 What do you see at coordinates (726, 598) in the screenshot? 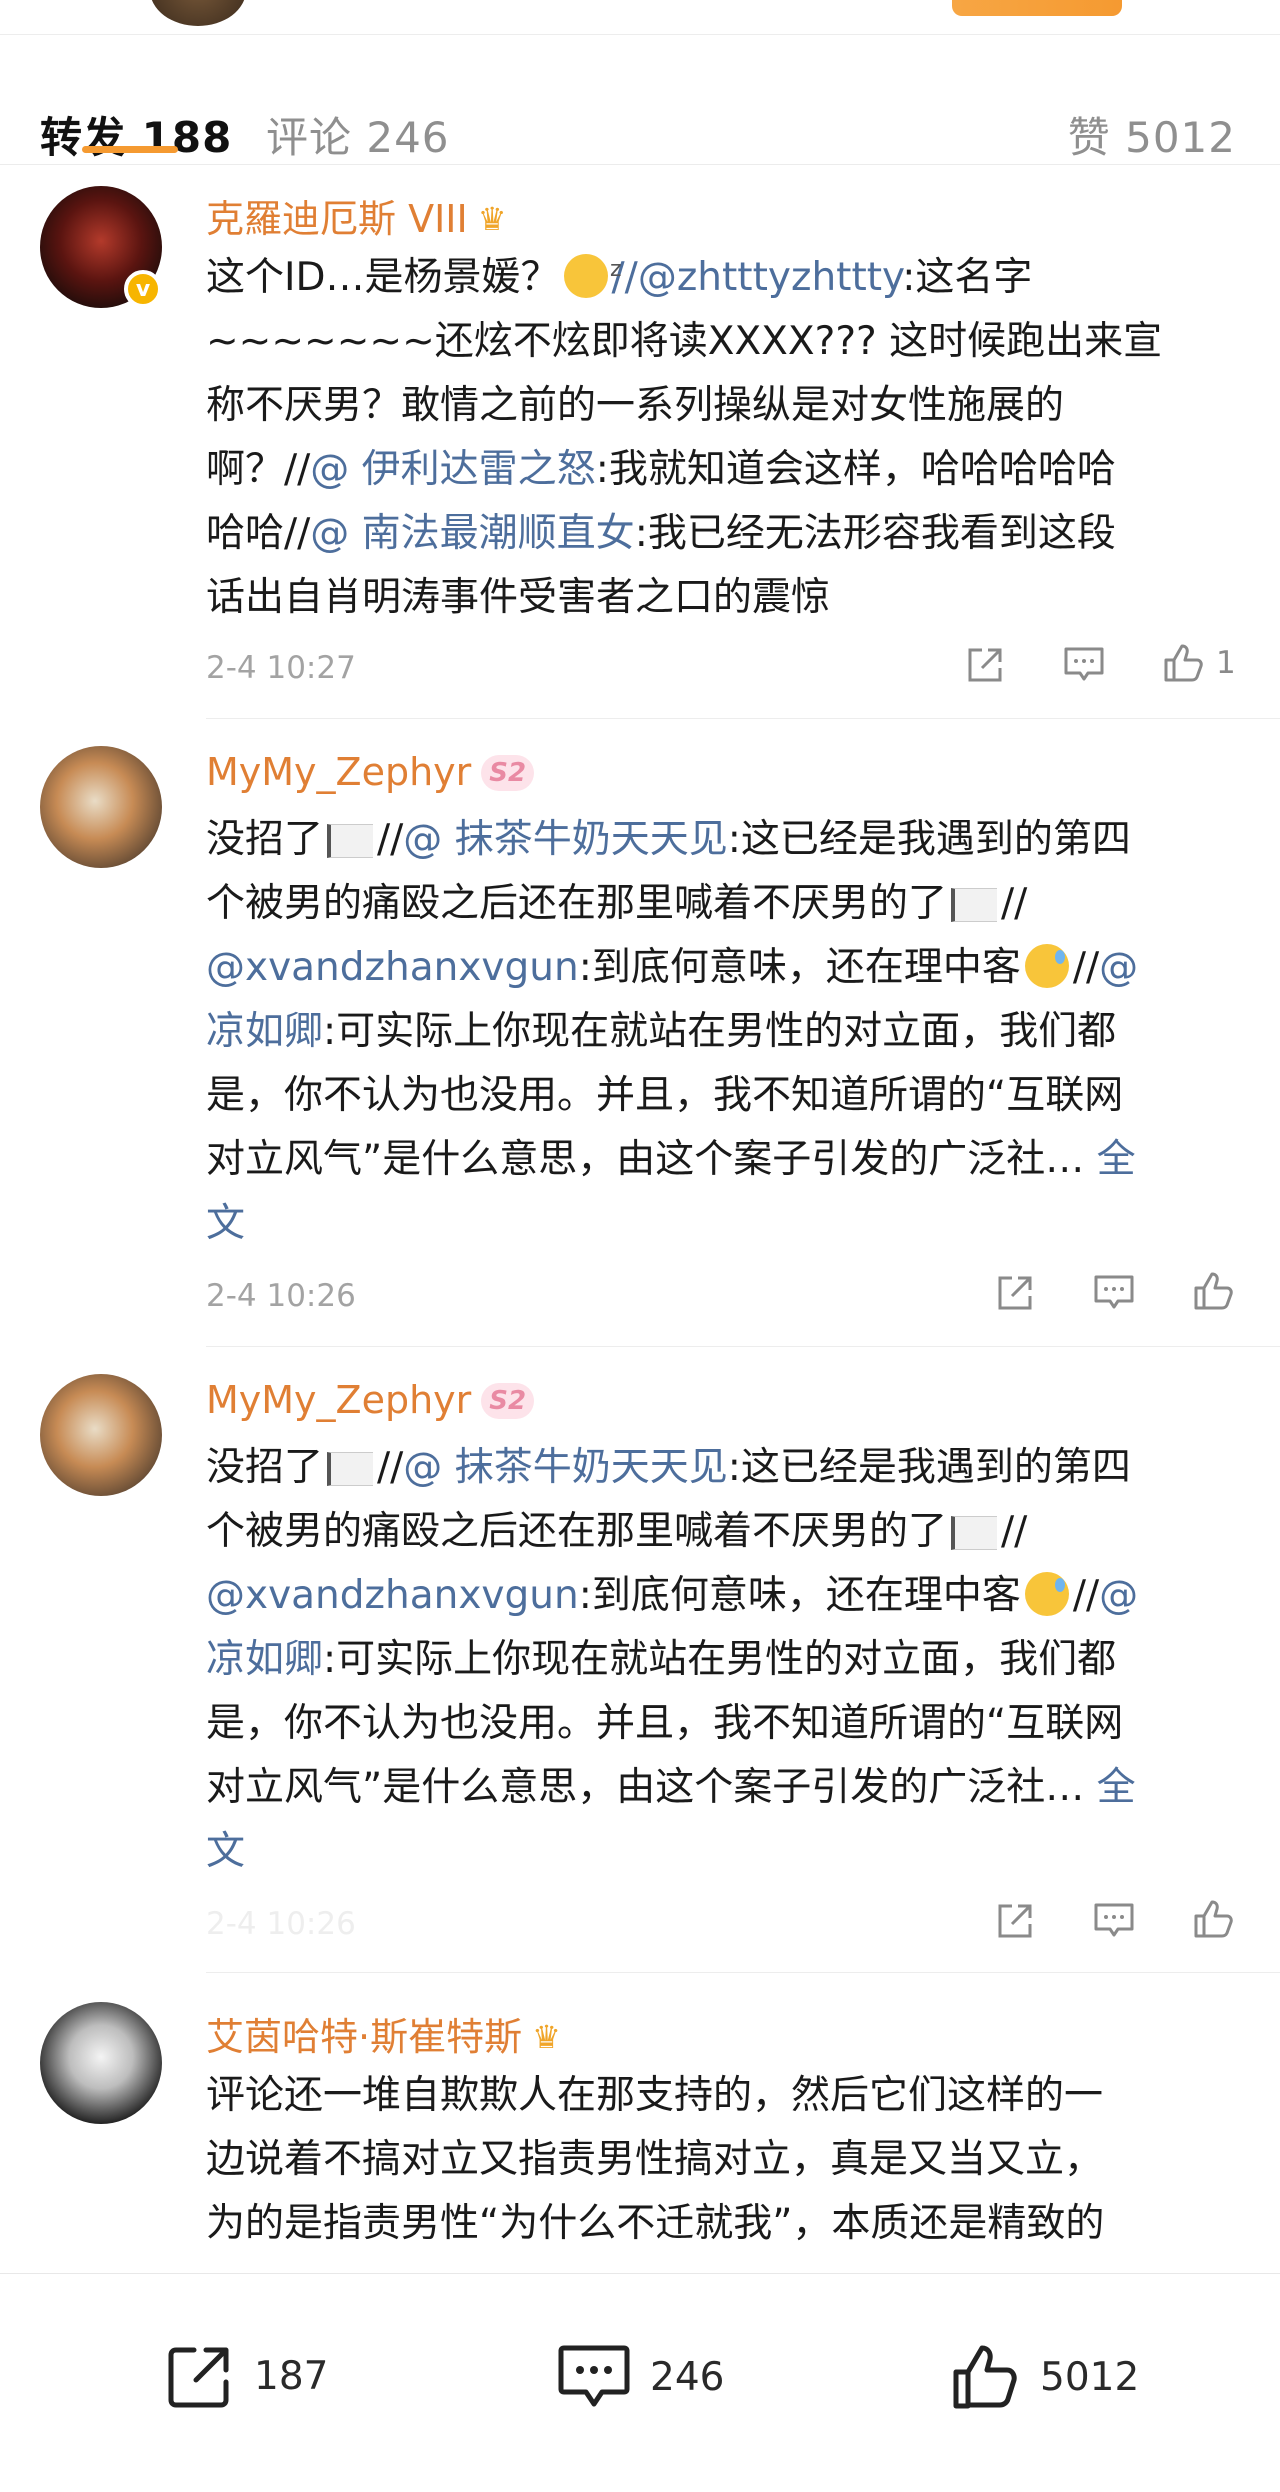
I see `post-line: 话出自肖明涛事件受害者之口的震惊` at bounding box center [726, 598].